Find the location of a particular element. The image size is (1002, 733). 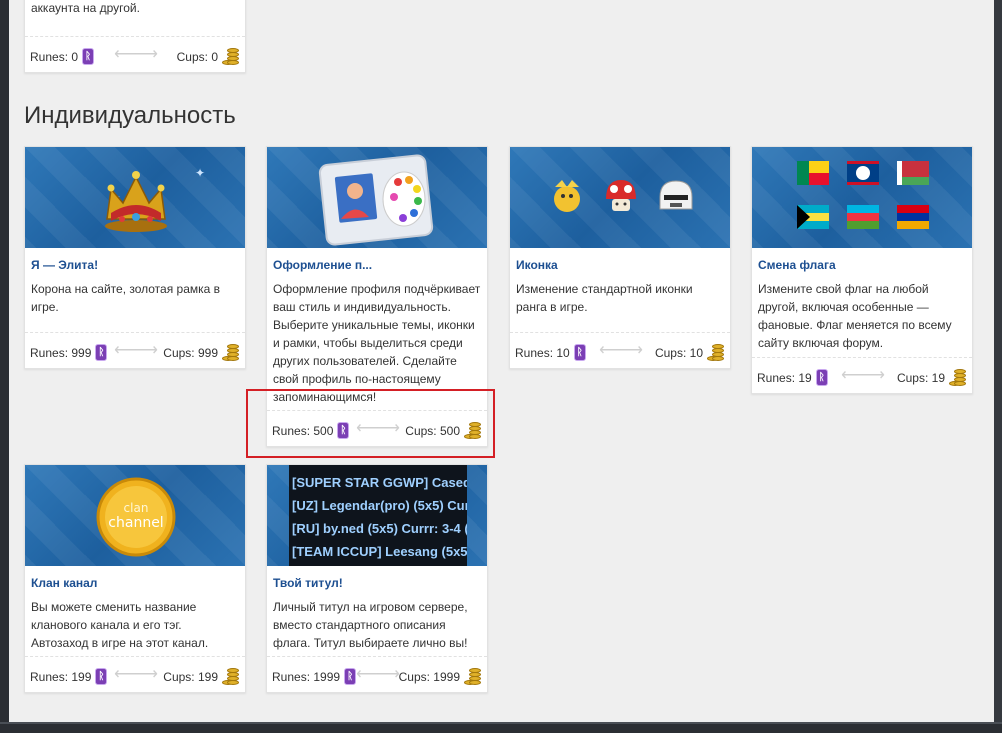

clan-channel-icon: clan channel is located at coordinates (136, 517).